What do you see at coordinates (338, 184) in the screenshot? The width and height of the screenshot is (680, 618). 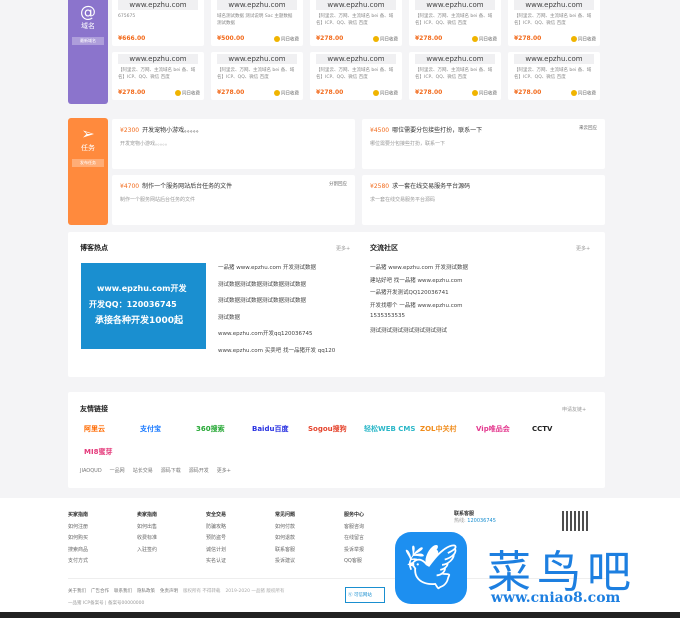 I see `task-user: 分割回应` at bounding box center [338, 184].